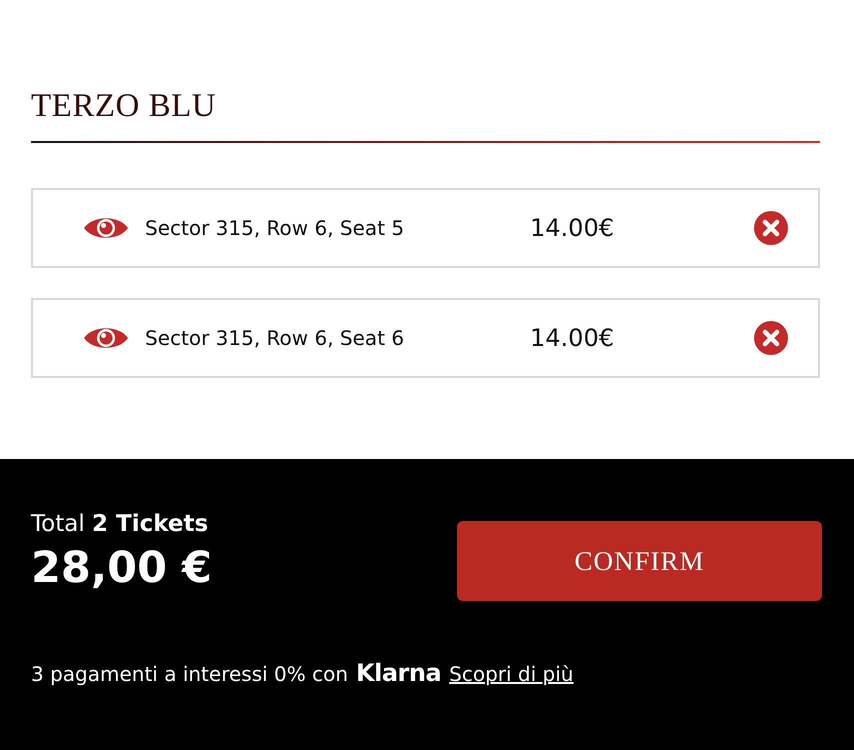 Image resolution: width=854 pixels, height=750 pixels. I want to click on seat-label: Sector 315, Row 6, Seat 6, so click(275, 338).